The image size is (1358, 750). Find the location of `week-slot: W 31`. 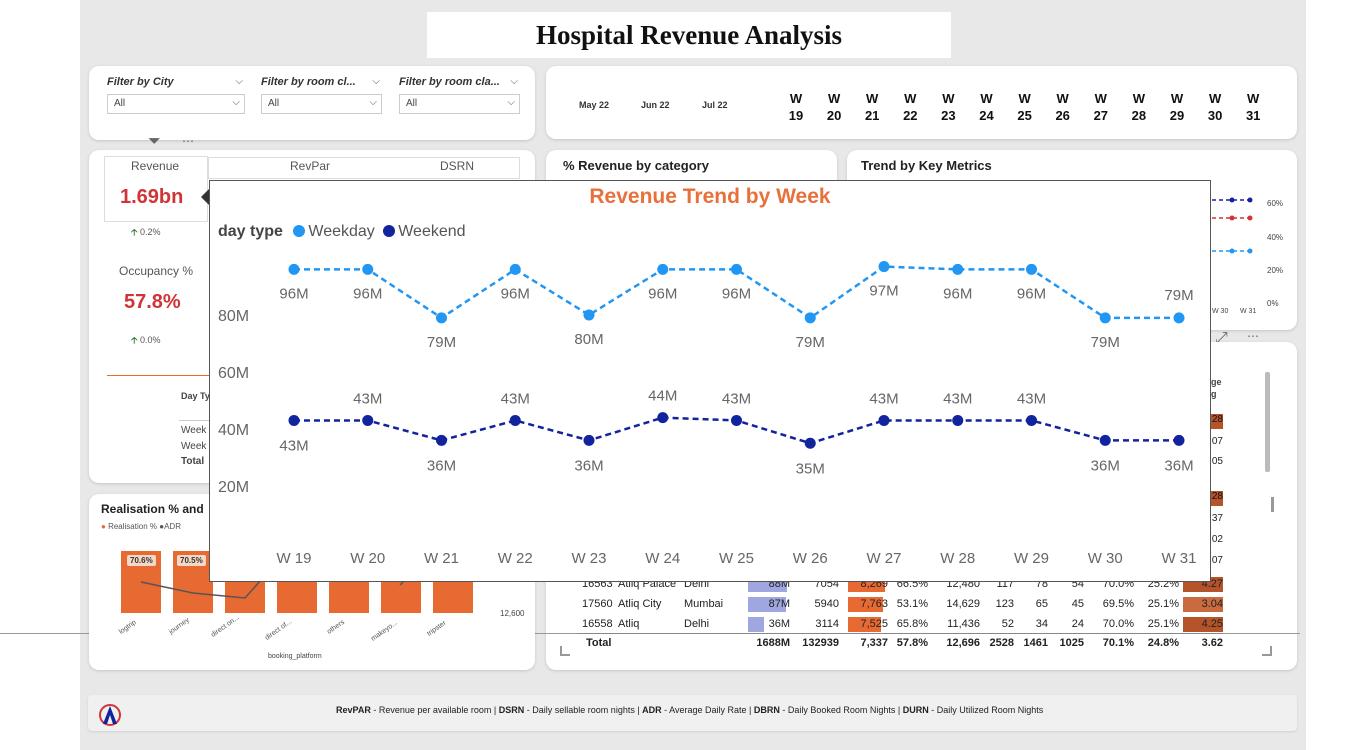

week-slot: W 31 is located at coordinates (1253, 107).